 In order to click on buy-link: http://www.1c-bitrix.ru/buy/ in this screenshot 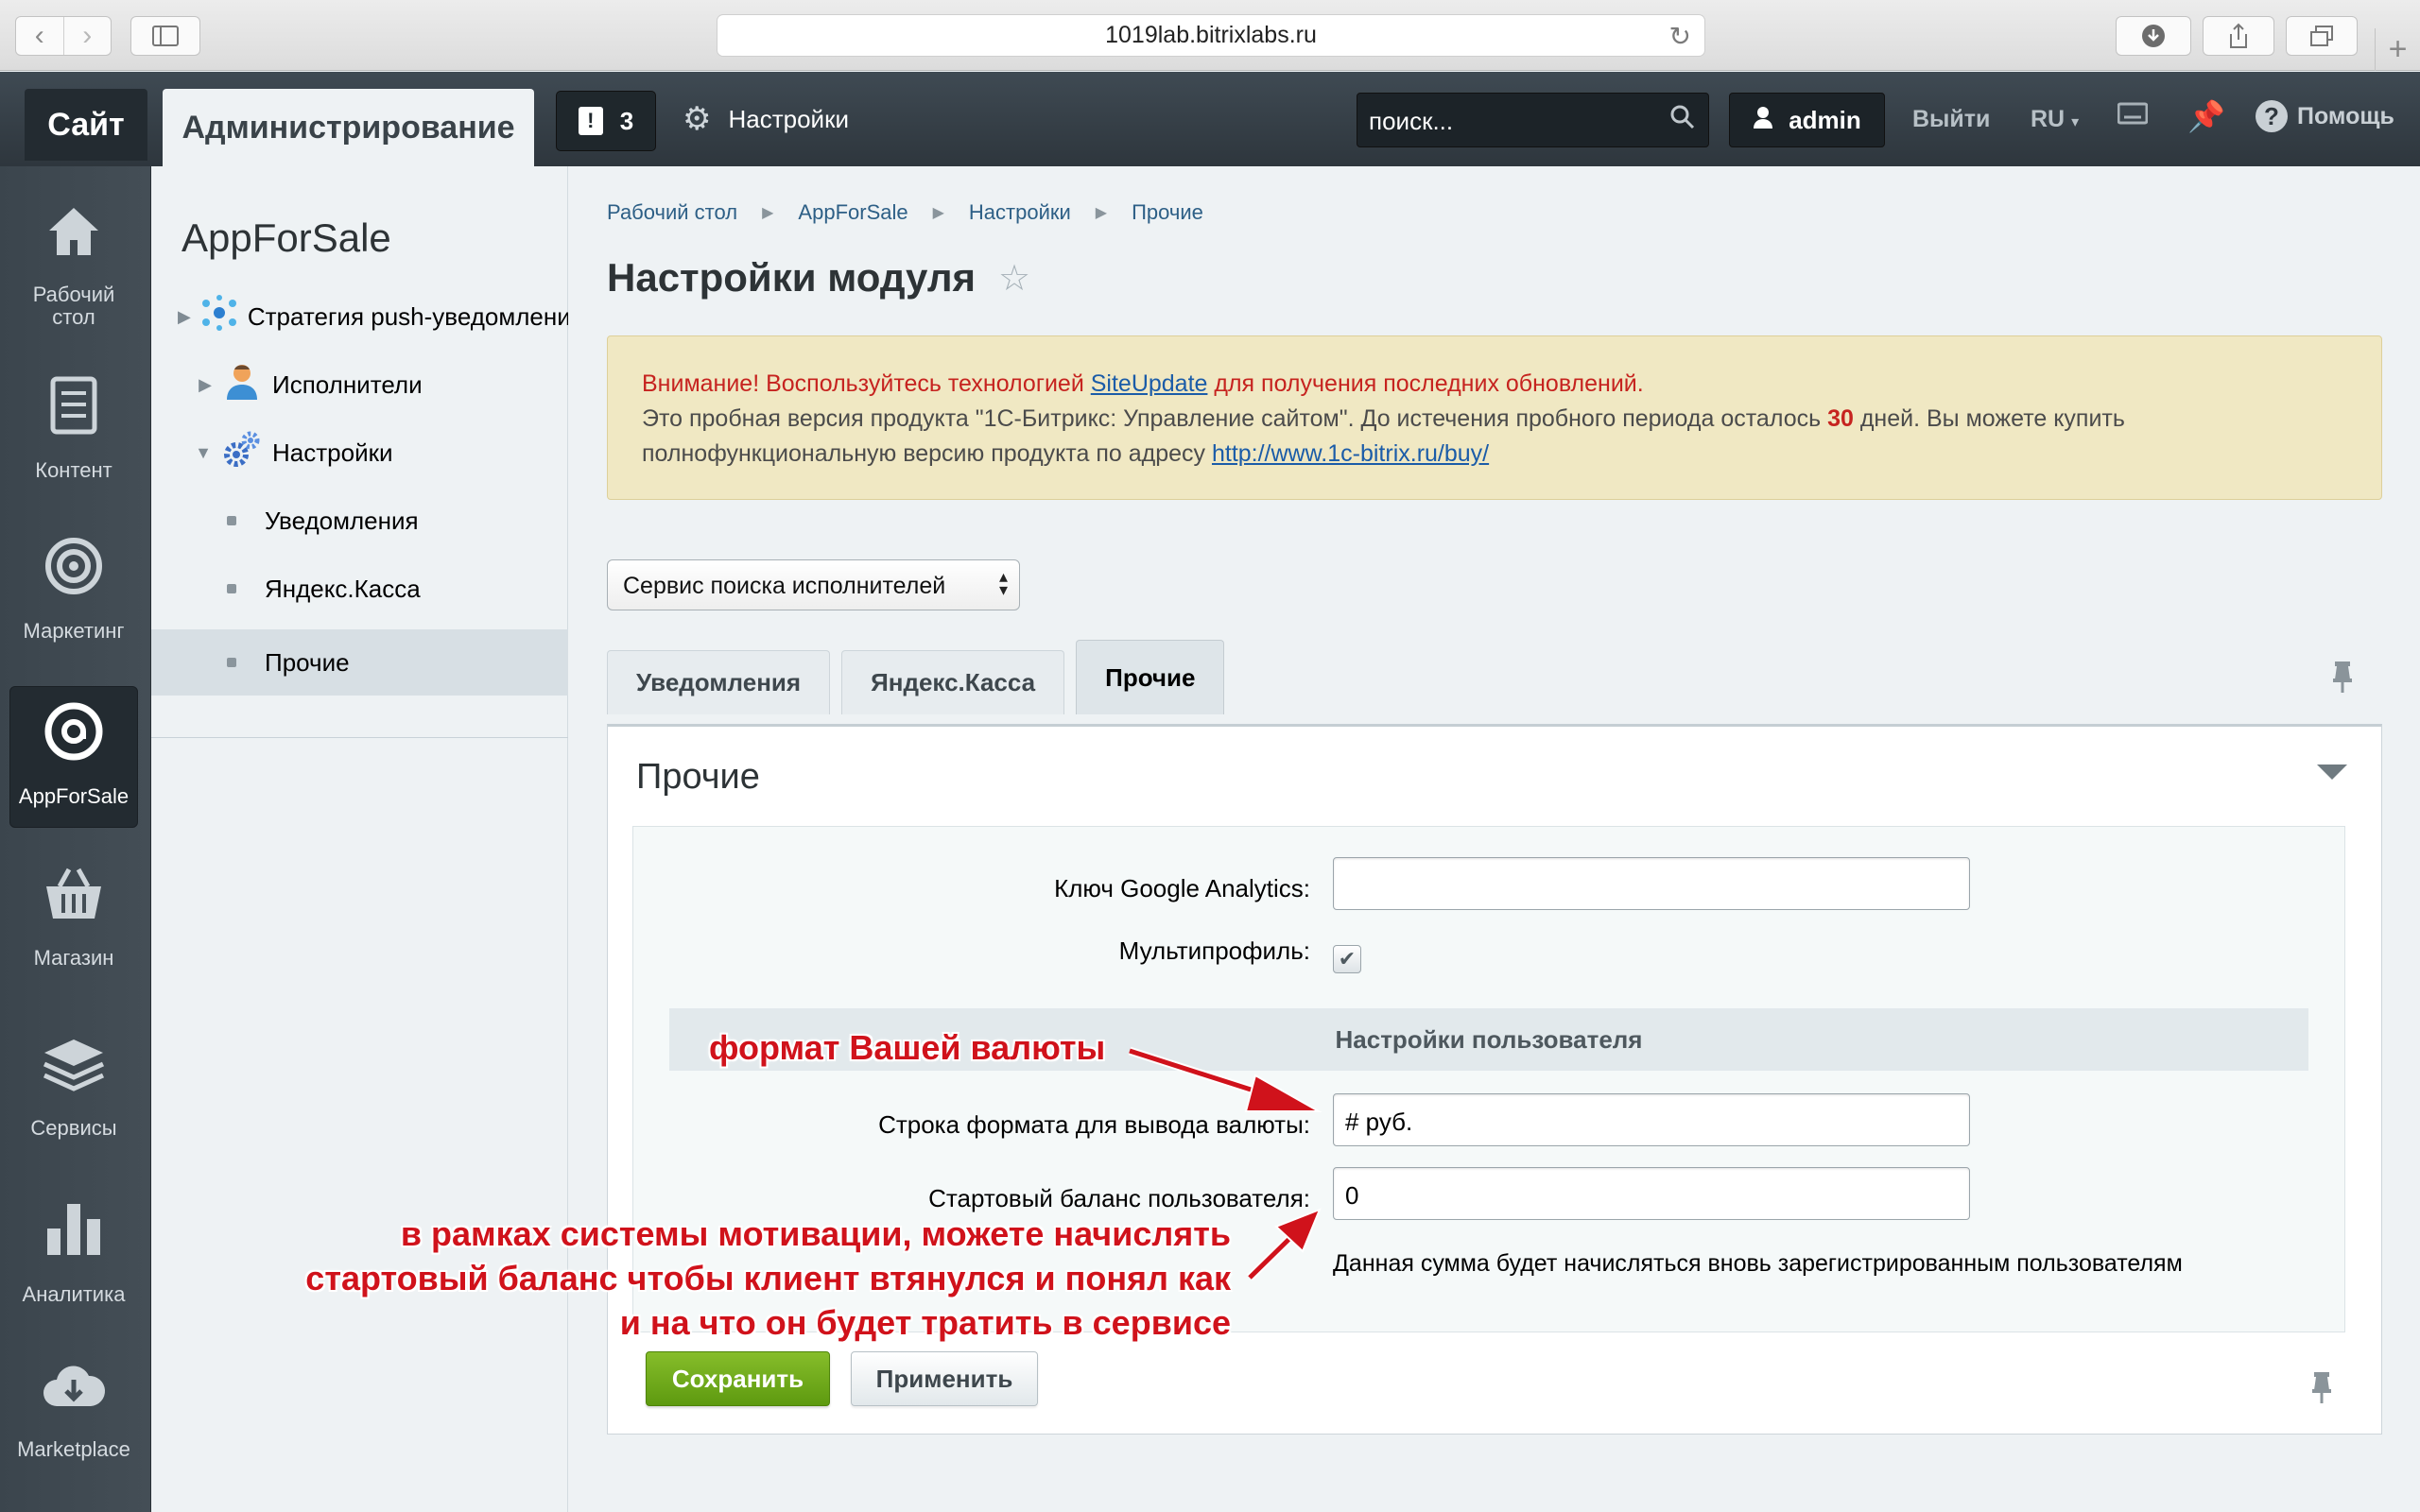, I will do `click(1350, 453)`.